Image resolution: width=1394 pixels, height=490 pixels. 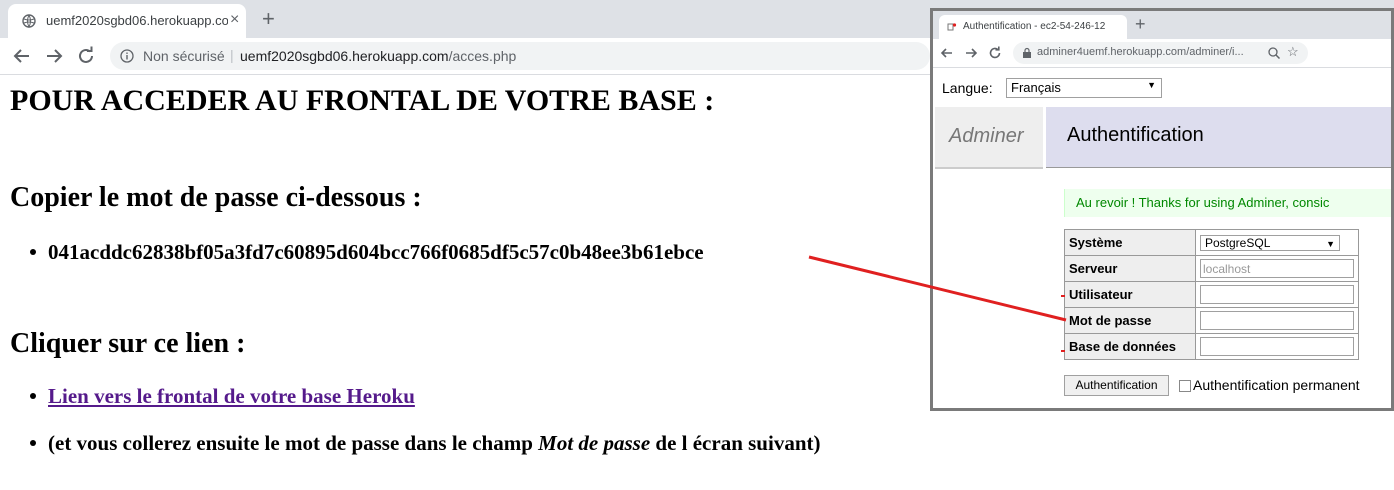 I want to click on instruction-after: de l écran suivant), so click(x=735, y=443).